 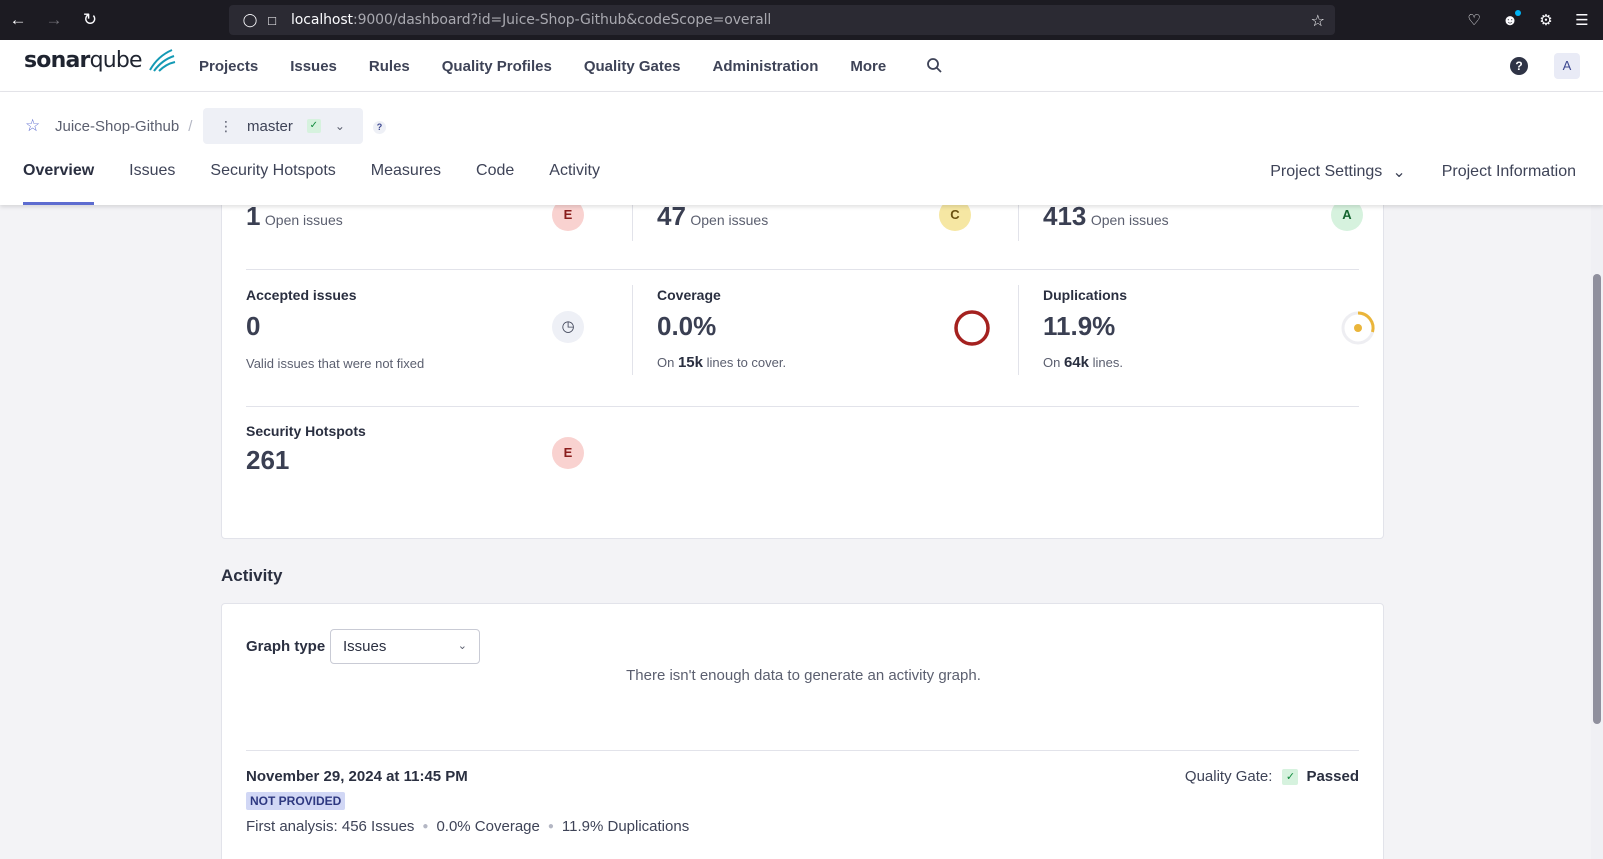 I want to click on logo-text-a: sonar, so click(x=57, y=60).